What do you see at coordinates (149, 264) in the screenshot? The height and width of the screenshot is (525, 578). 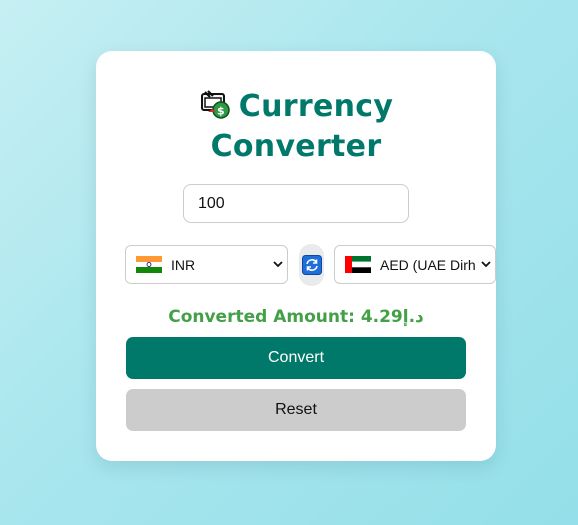 I see `india-flag-icon` at bounding box center [149, 264].